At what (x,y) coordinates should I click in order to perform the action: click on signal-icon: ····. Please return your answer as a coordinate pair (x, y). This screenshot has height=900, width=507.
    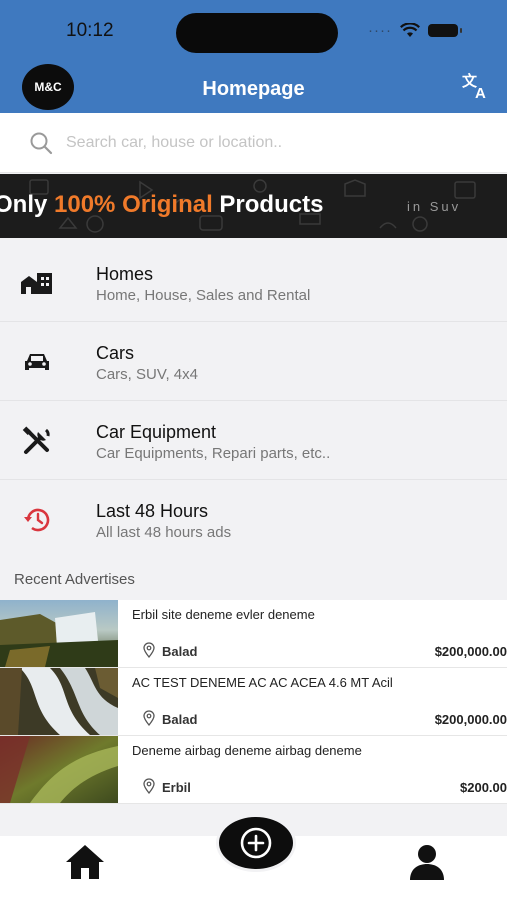
    Looking at the image, I should click on (380, 30).